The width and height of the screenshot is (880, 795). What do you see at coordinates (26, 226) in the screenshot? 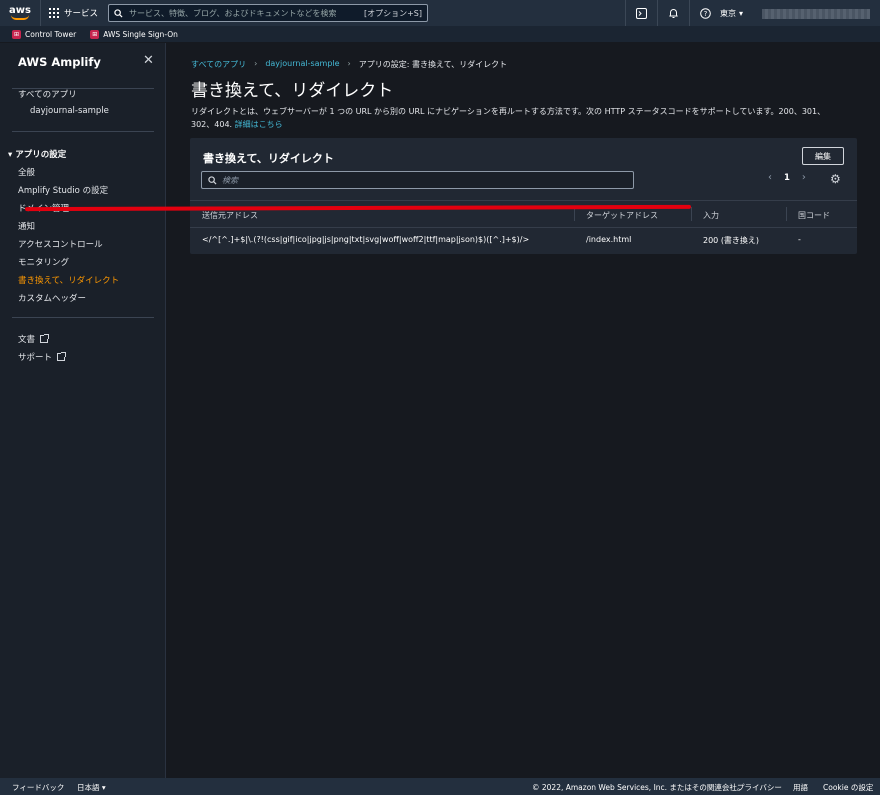
I see `sidebar-item-notifications: 通知` at bounding box center [26, 226].